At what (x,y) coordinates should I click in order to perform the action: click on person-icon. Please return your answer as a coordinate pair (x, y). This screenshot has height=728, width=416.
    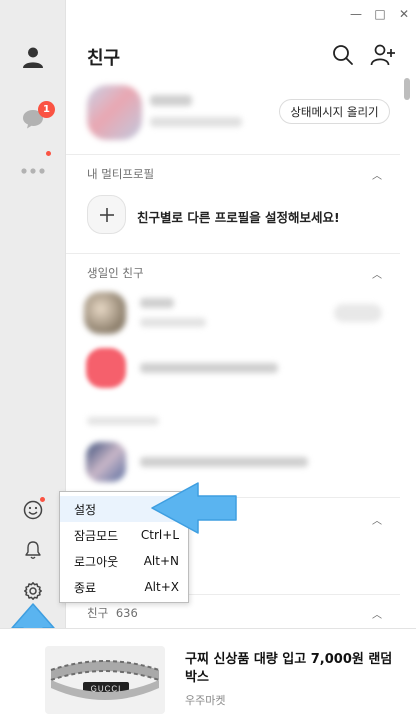
    Looking at the image, I should click on (33, 57).